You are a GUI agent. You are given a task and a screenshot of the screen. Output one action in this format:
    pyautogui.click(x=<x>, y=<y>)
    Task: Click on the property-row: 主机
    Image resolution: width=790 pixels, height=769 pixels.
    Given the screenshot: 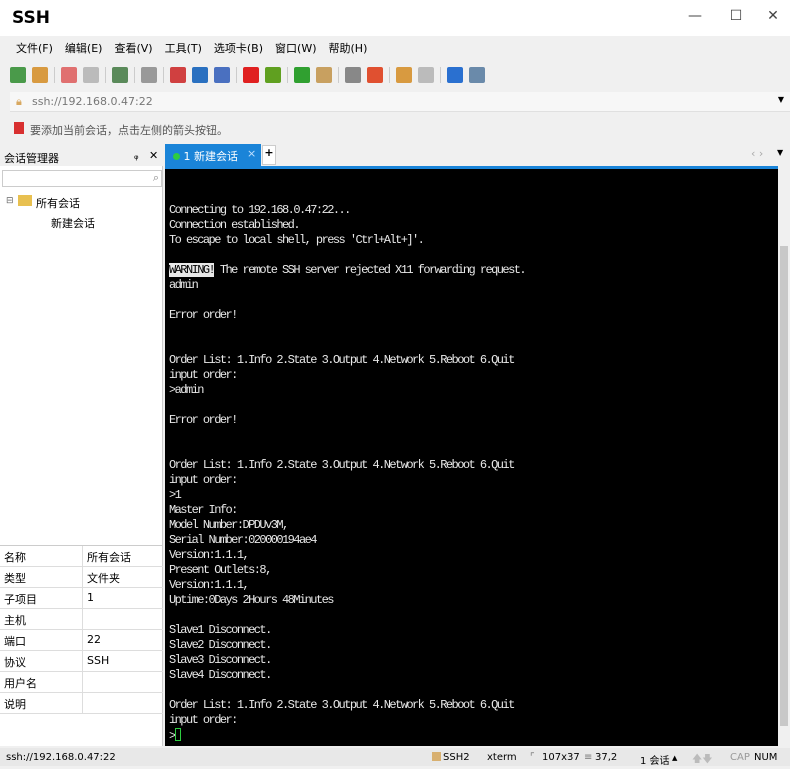 What is the action you would take?
    pyautogui.click(x=81, y=619)
    